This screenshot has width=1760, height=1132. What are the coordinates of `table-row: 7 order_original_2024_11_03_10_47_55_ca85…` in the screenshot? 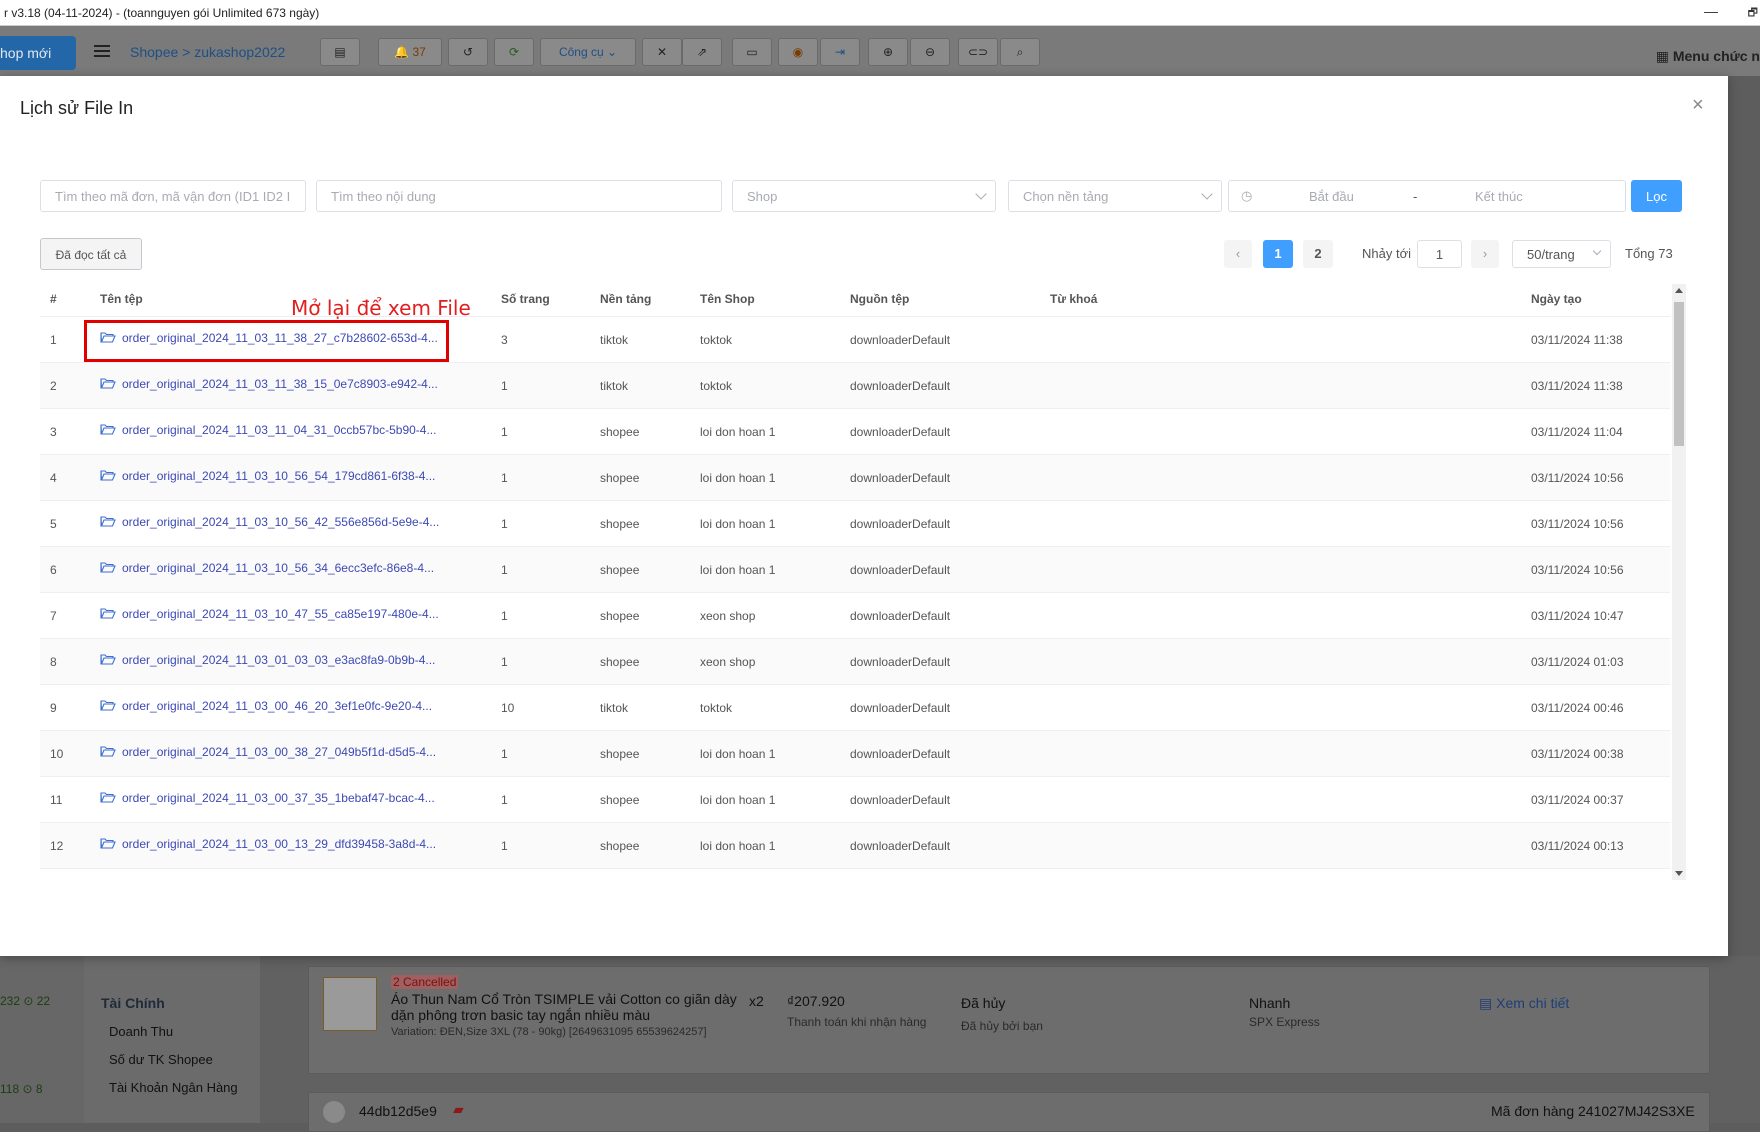 It's located at (855, 616).